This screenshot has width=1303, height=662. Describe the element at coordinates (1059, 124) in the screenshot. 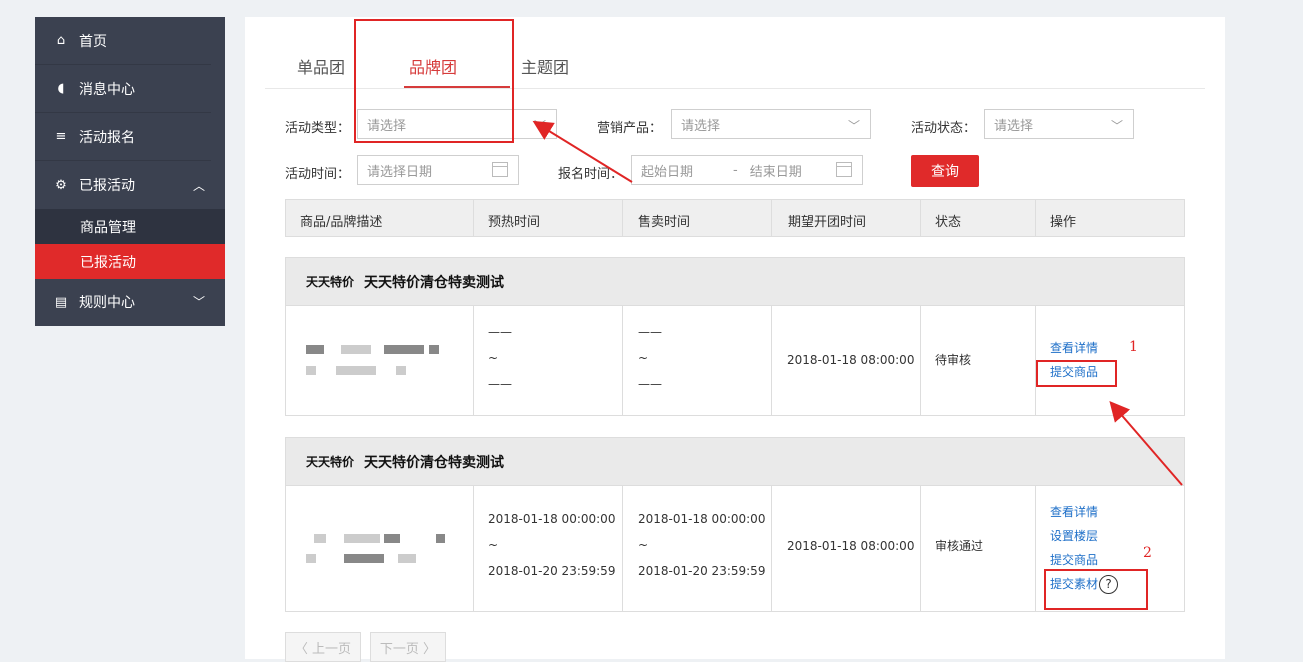

I see `status-select: 请选择 ﹀` at that location.